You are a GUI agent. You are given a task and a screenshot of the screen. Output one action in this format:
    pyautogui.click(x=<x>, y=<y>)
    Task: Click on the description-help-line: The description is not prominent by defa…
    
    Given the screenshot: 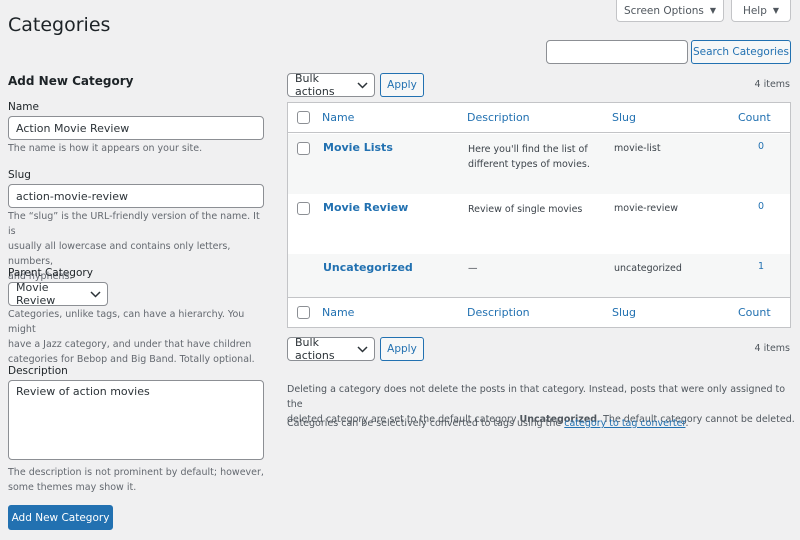 What is the action you would take?
    pyautogui.click(x=136, y=472)
    